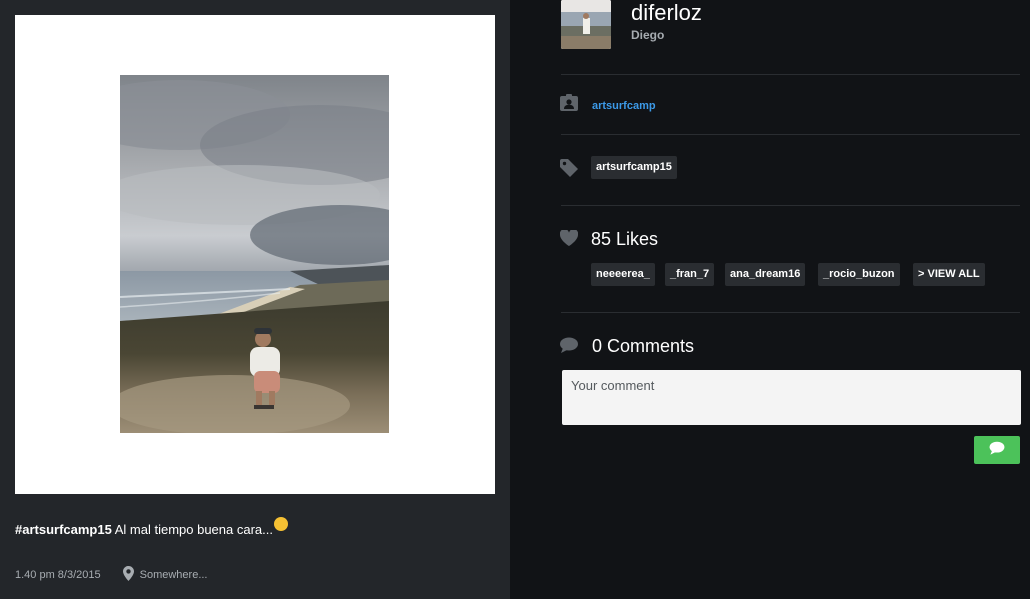  What do you see at coordinates (569, 105) in the screenshot?
I see `contact-card-icon` at bounding box center [569, 105].